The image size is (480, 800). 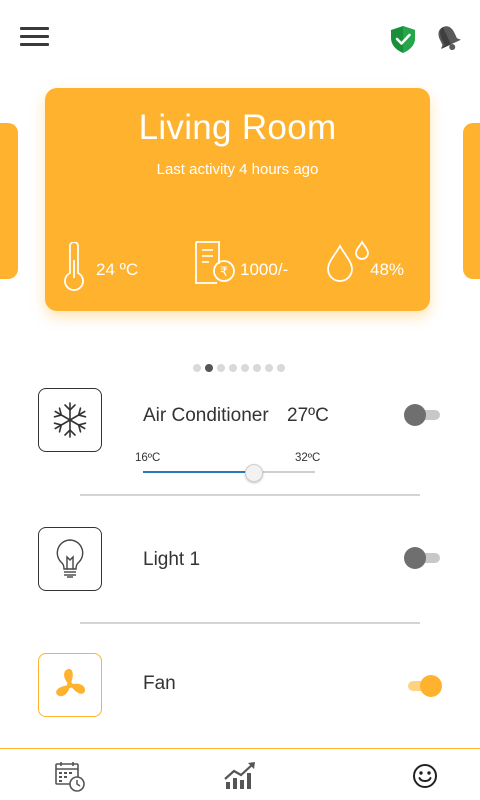 I want to click on smiley-icon, so click(x=425, y=776).